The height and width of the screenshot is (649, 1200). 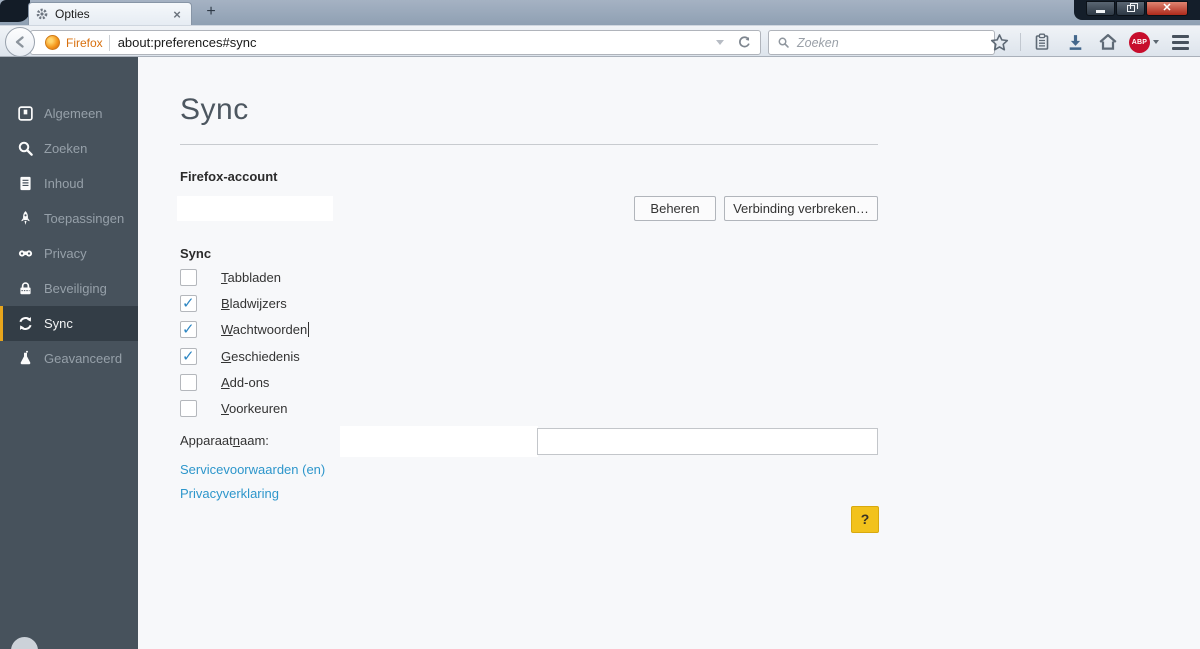 I want to click on minimize-button, so click(x=1100, y=8).